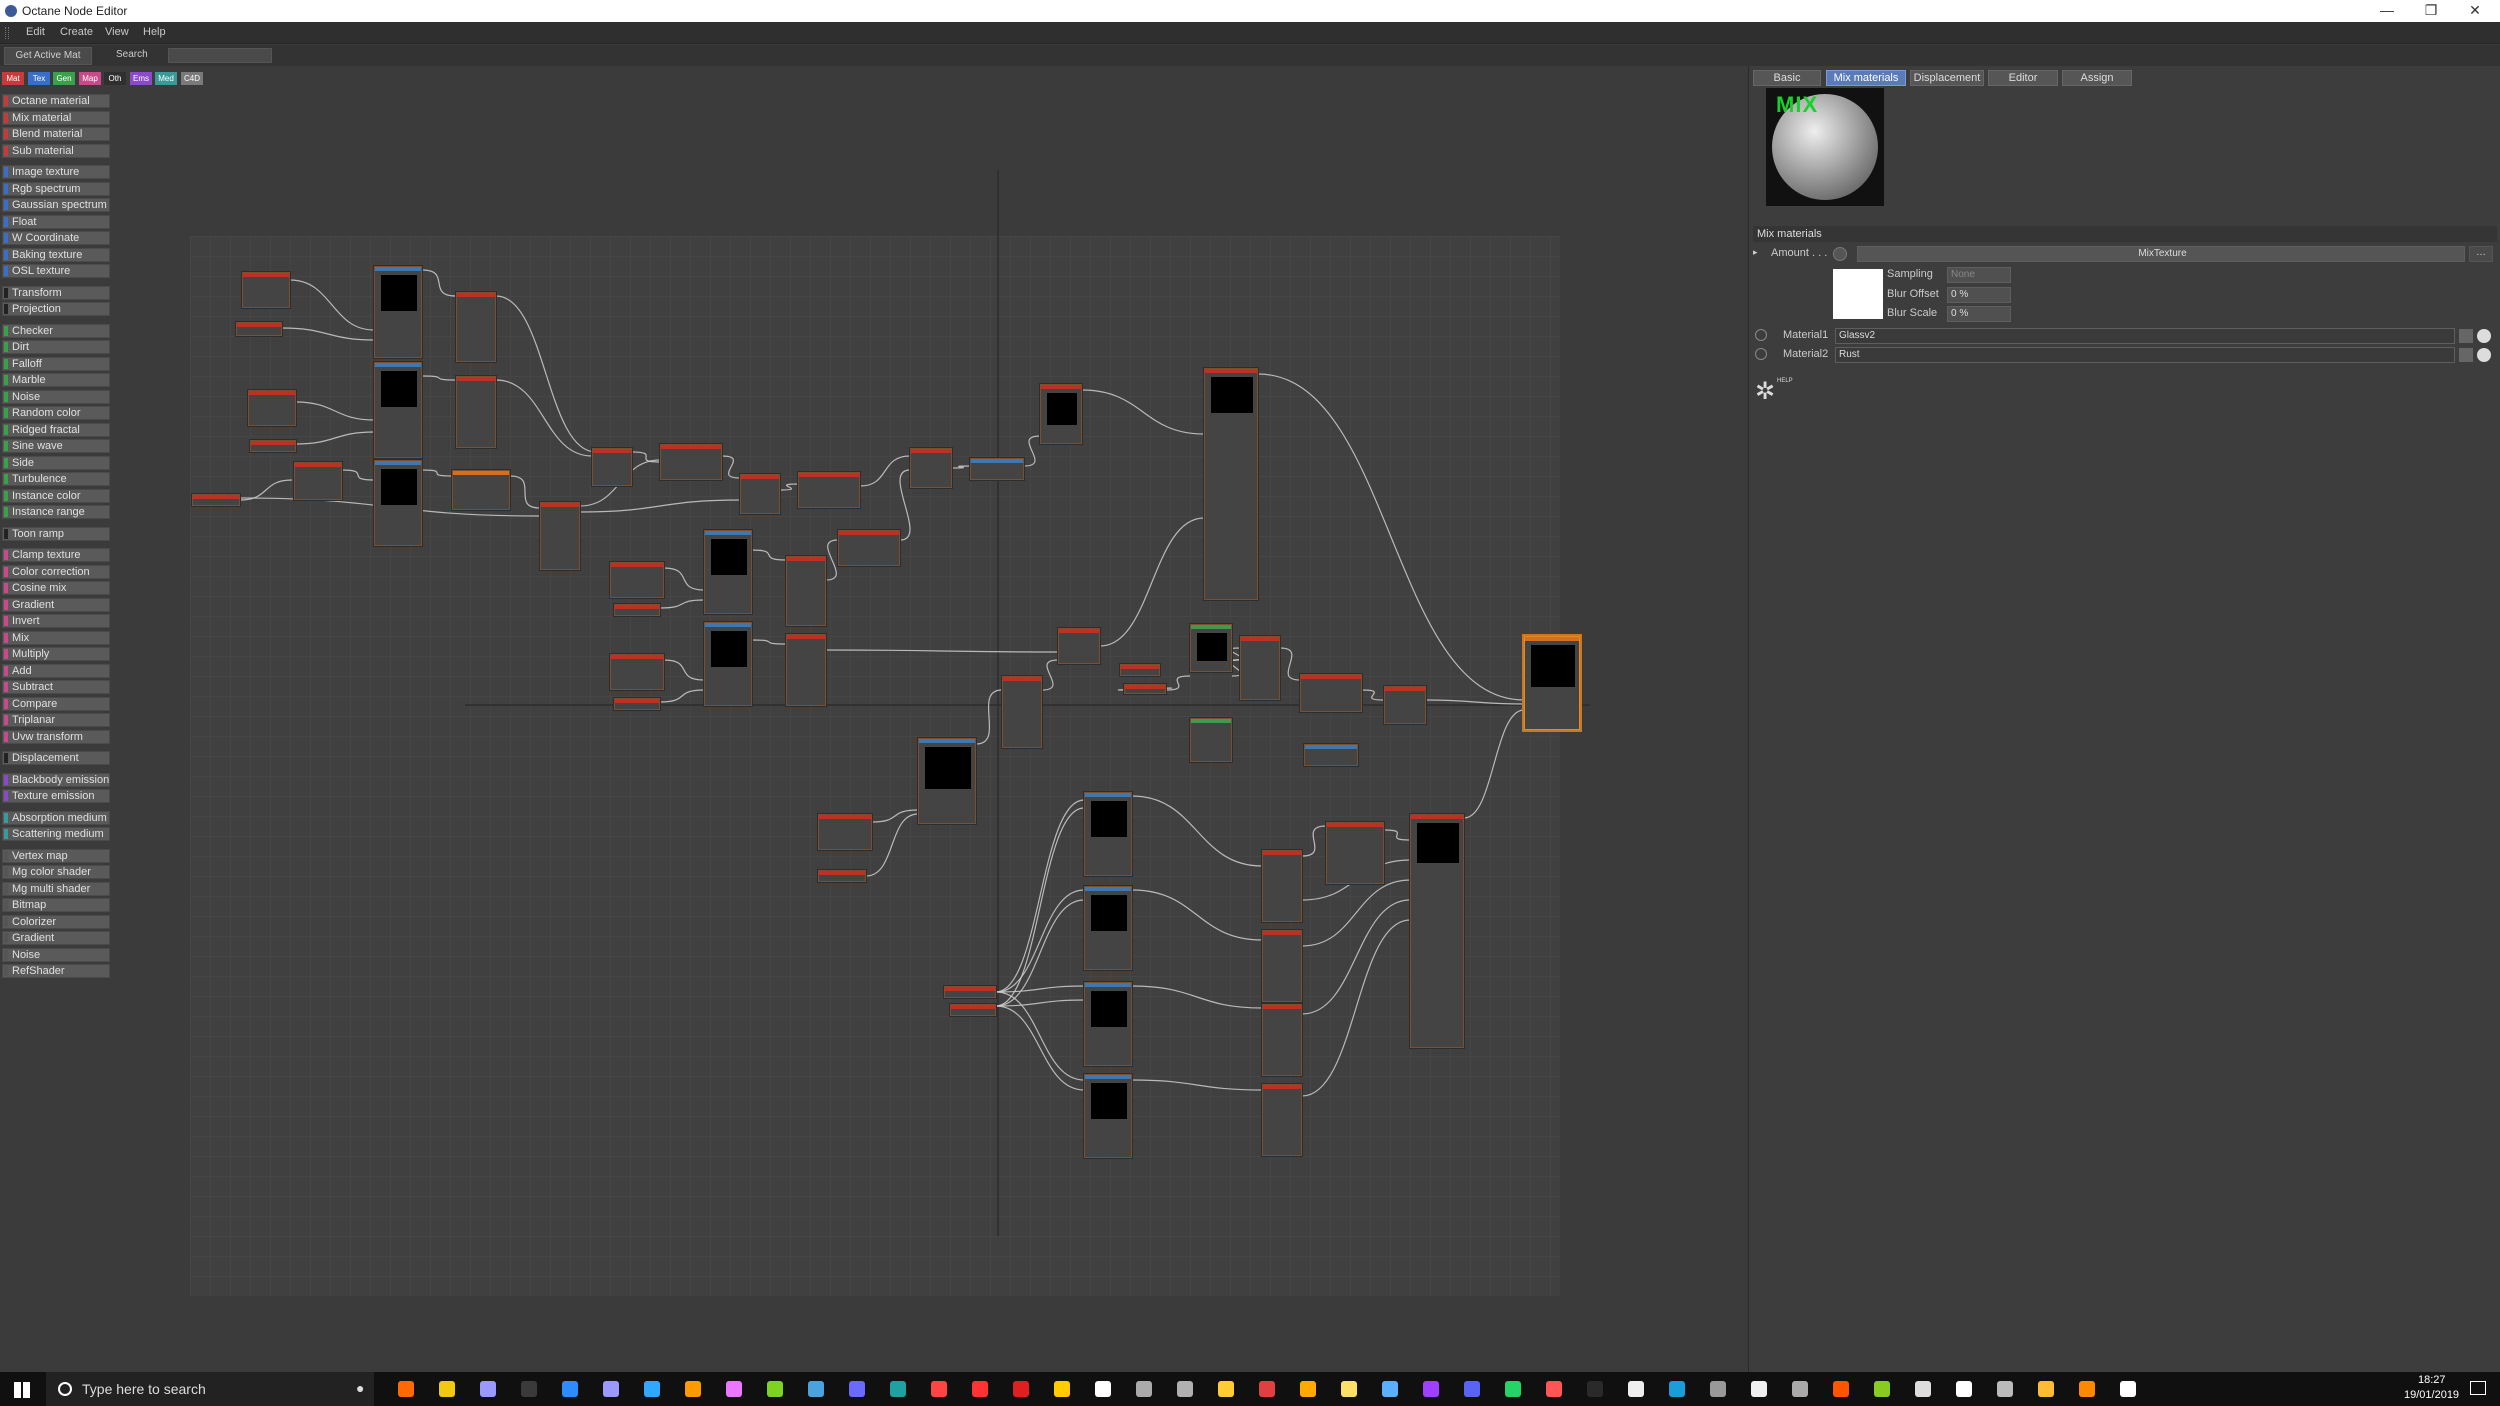 The image size is (2500, 1406). What do you see at coordinates (56, 462) in the screenshot?
I see `library-item-side: Side` at bounding box center [56, 462].